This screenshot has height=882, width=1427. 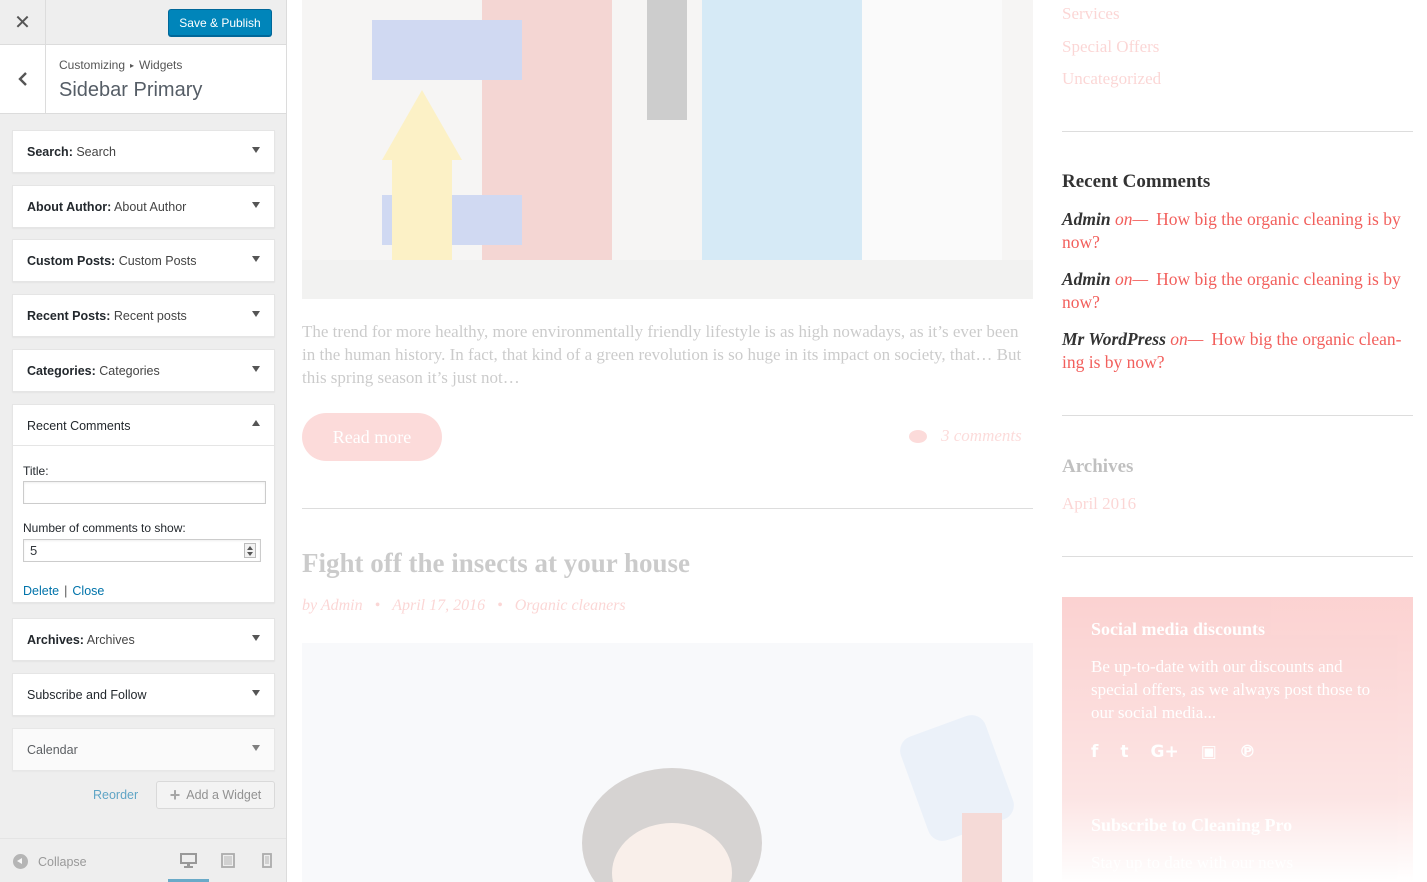 I want to click on add-widget-button: + Add a Widget, so click(x=215, y=795).